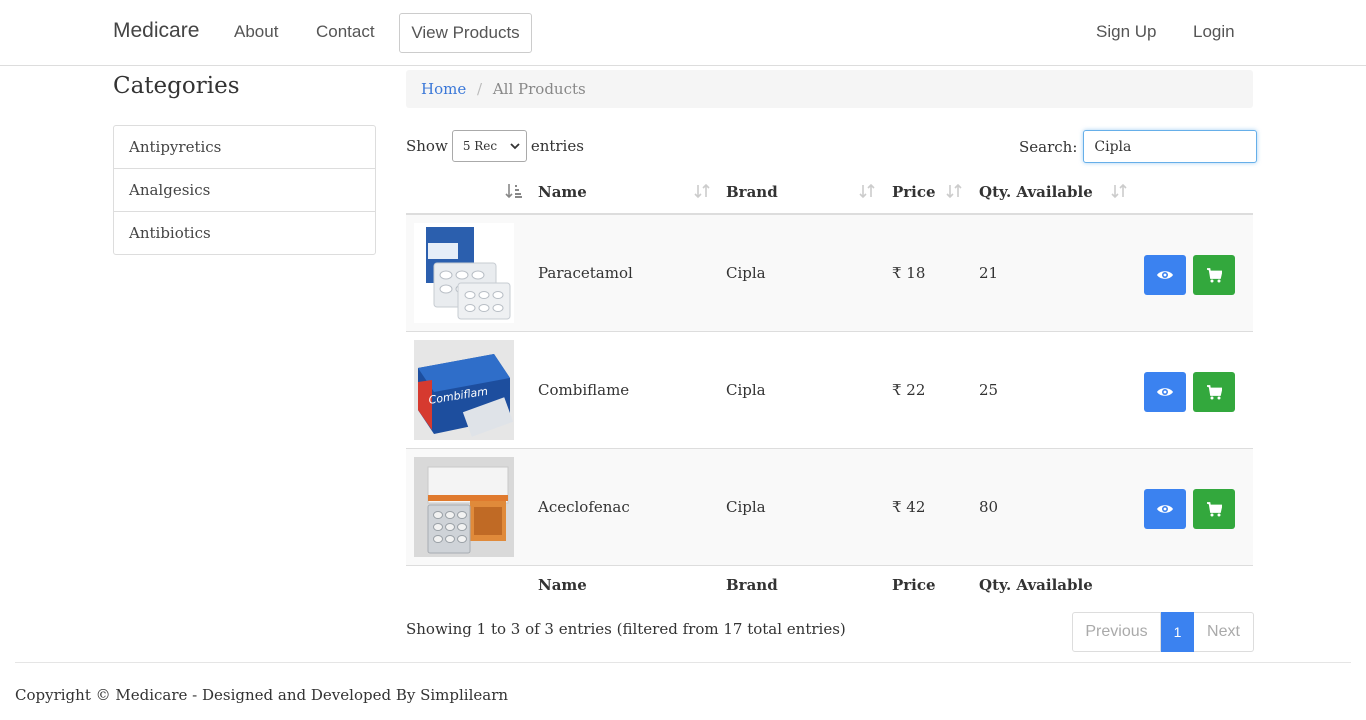 Image resolution: width=1366 pixels, height=720 pixels. What do you see at coordinates (1036, 192) in the screenshot?
I see `header-qty: Qty. Available` at bounding box center [1036, 192].